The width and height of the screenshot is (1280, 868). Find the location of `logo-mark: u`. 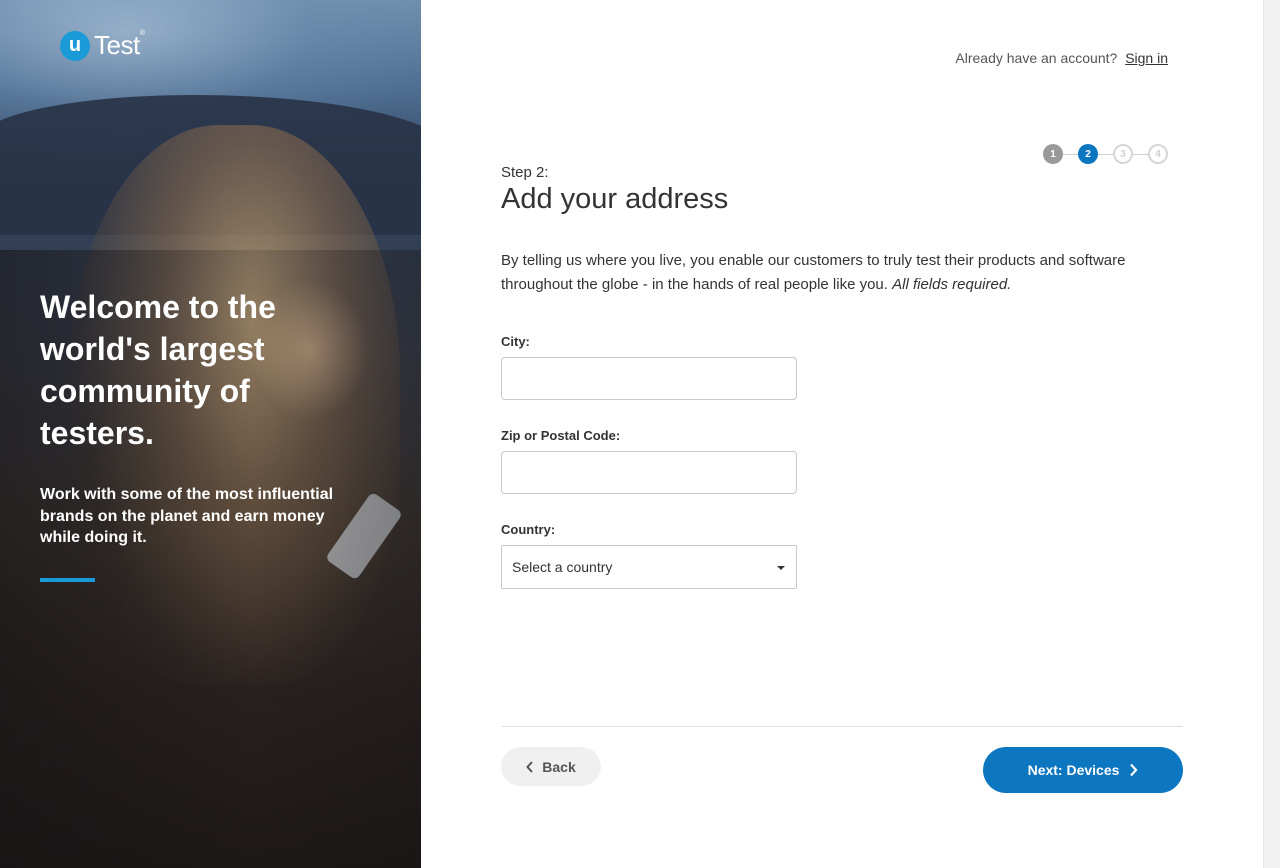

logo-mark: u is located at coordinates (75, 45).